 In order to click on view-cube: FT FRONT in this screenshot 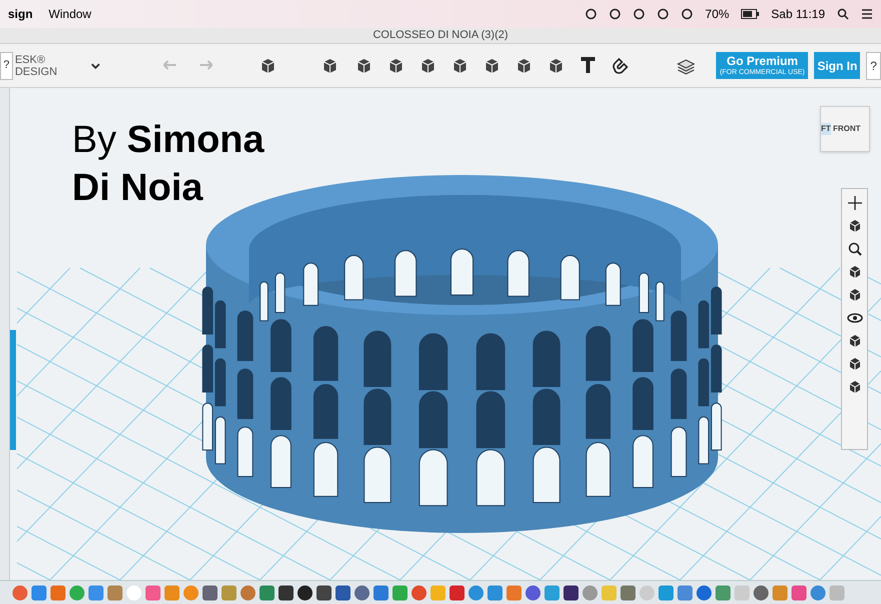, I will do `click(845, 129)`.